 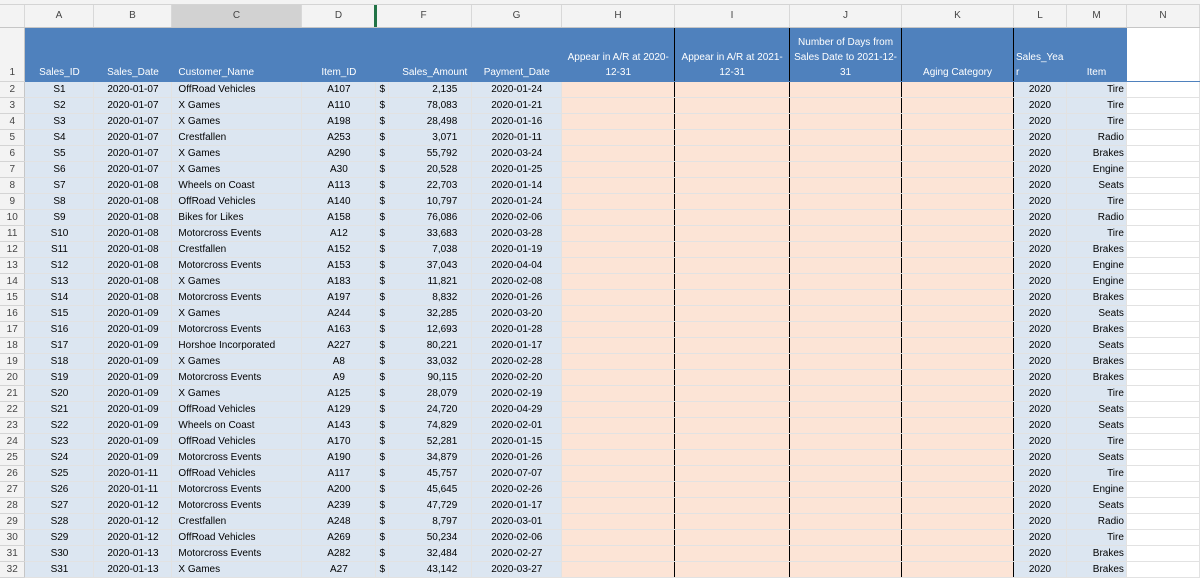 What do you see at coordinates (339, 361) in the screenshot?
I see `cell-item-id: A8` at bounding box center [339, 361].